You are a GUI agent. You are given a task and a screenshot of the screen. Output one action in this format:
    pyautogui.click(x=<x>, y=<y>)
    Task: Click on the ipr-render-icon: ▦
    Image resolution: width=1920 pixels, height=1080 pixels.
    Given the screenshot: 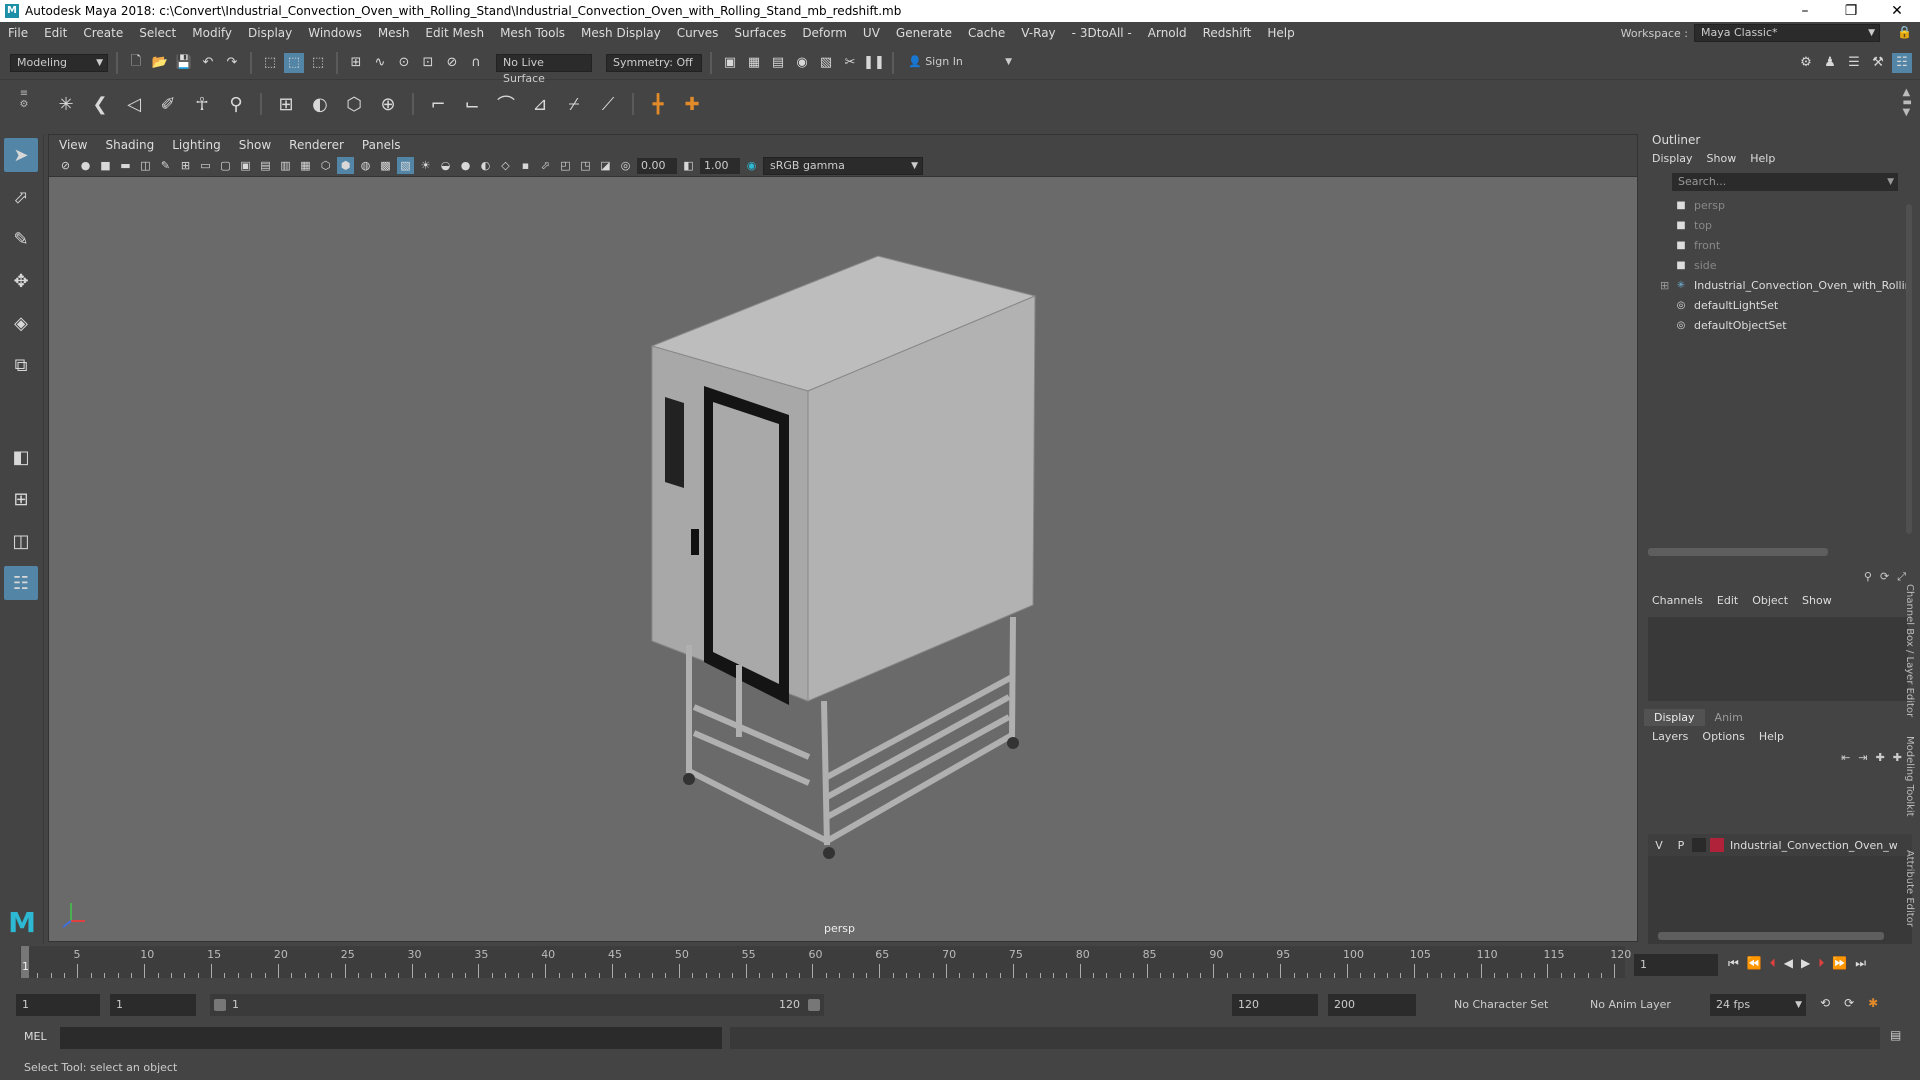 What is the action you would take?
    pyautogui.click(x=754, y=63)
    